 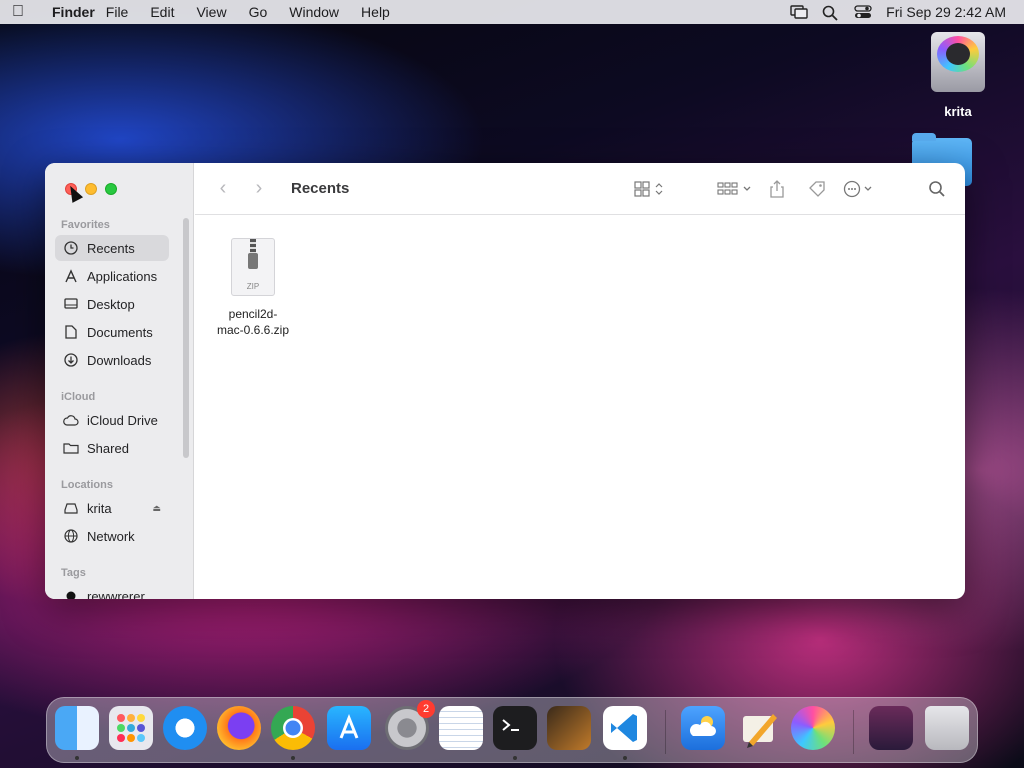 I want to click on download-icon, so click(x=71, y=360).